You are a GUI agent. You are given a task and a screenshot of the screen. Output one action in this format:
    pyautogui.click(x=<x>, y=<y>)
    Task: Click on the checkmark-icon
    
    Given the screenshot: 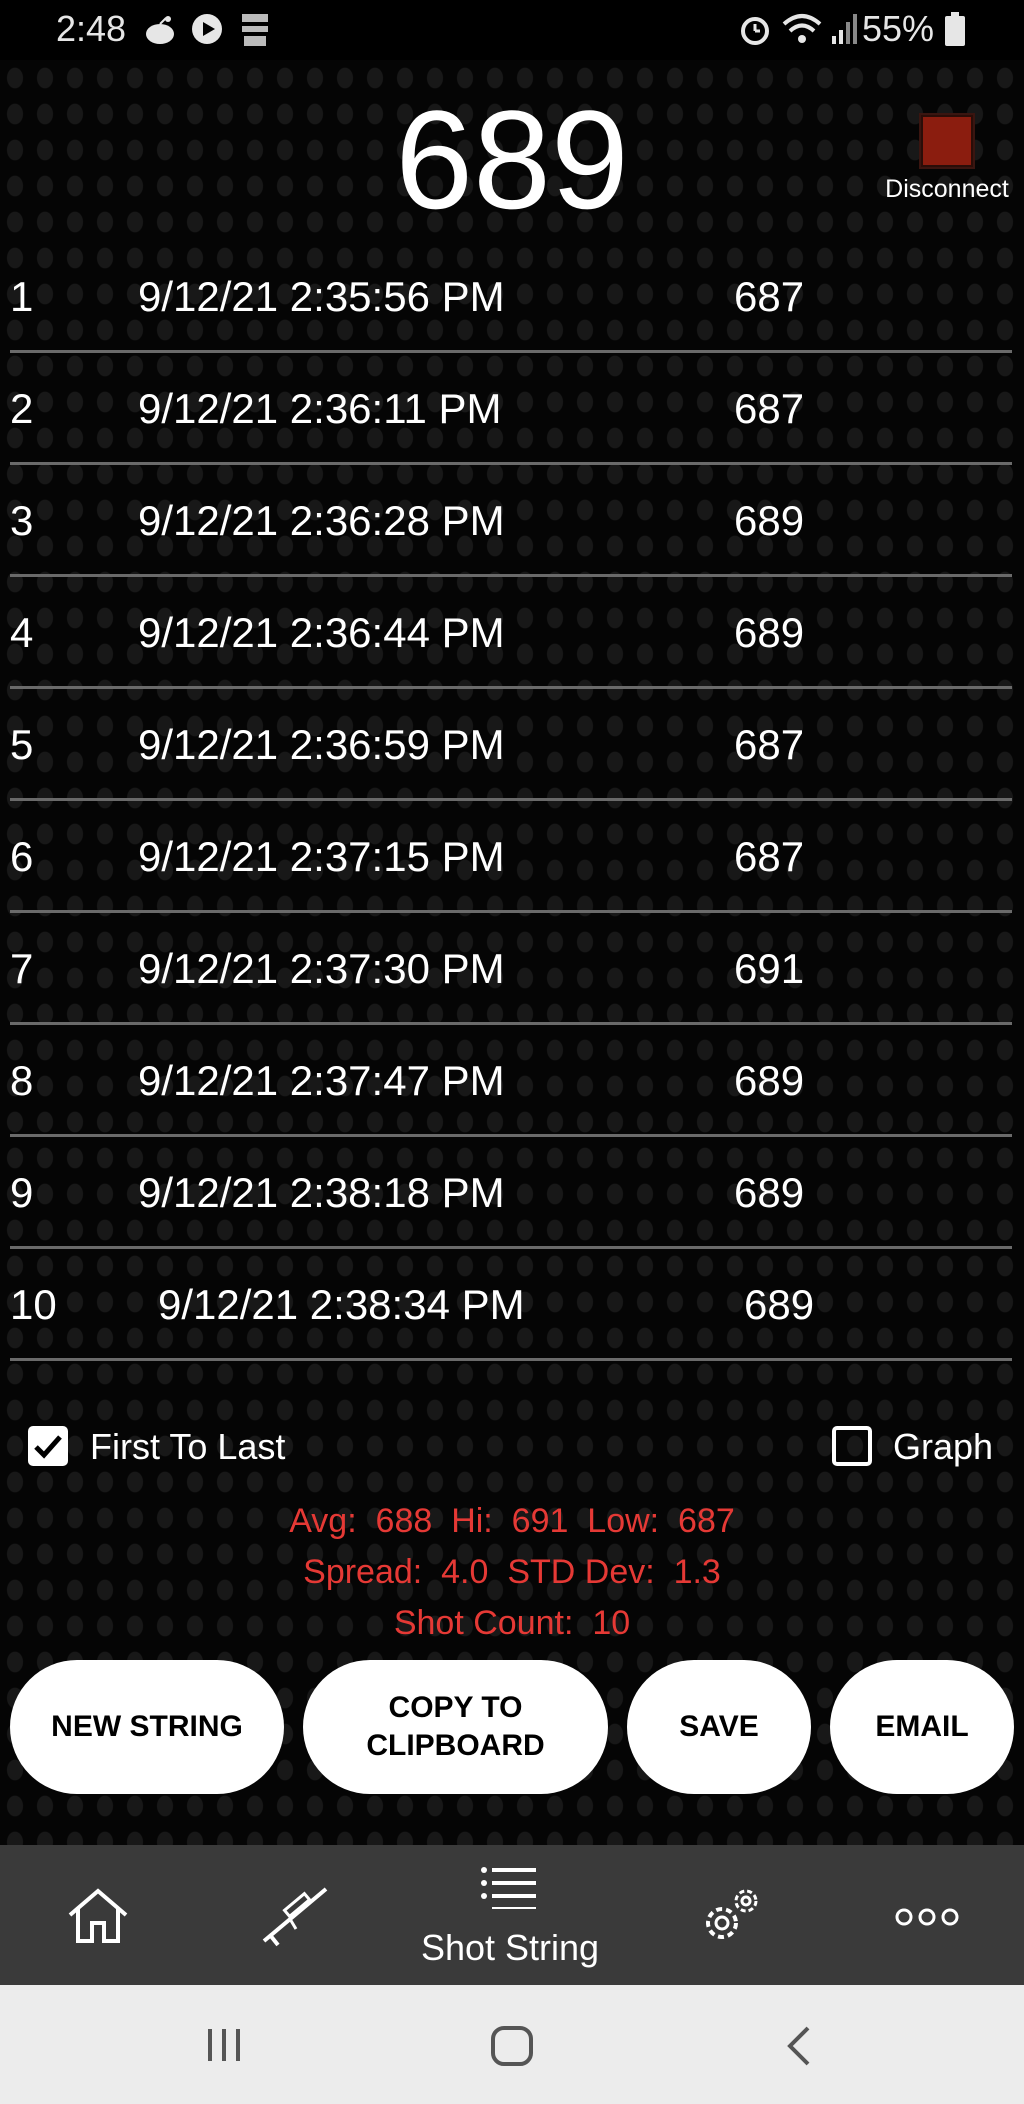 What is the action you would take?
    pyautogui.click(x=48, y=1447)
    